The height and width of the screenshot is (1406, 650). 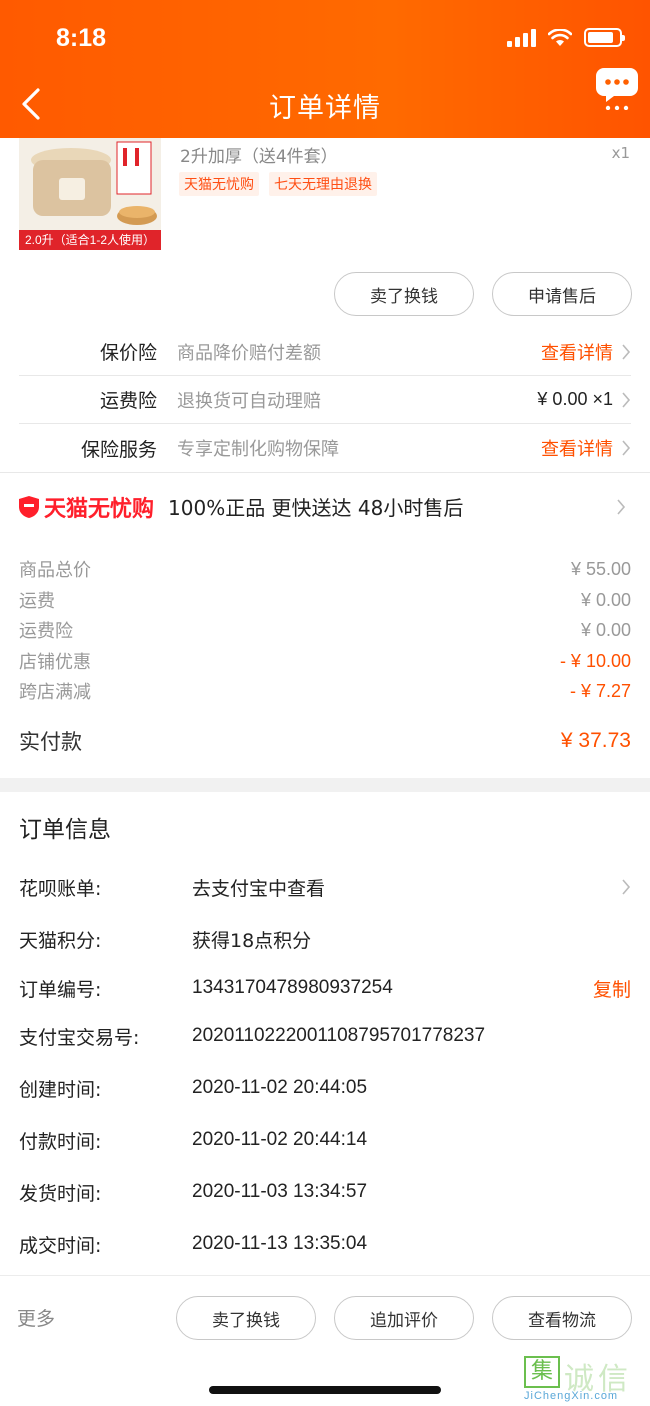 I want to click on price-line-shipping: 运费 ¥ 0.00, so click(x=325, y=600).